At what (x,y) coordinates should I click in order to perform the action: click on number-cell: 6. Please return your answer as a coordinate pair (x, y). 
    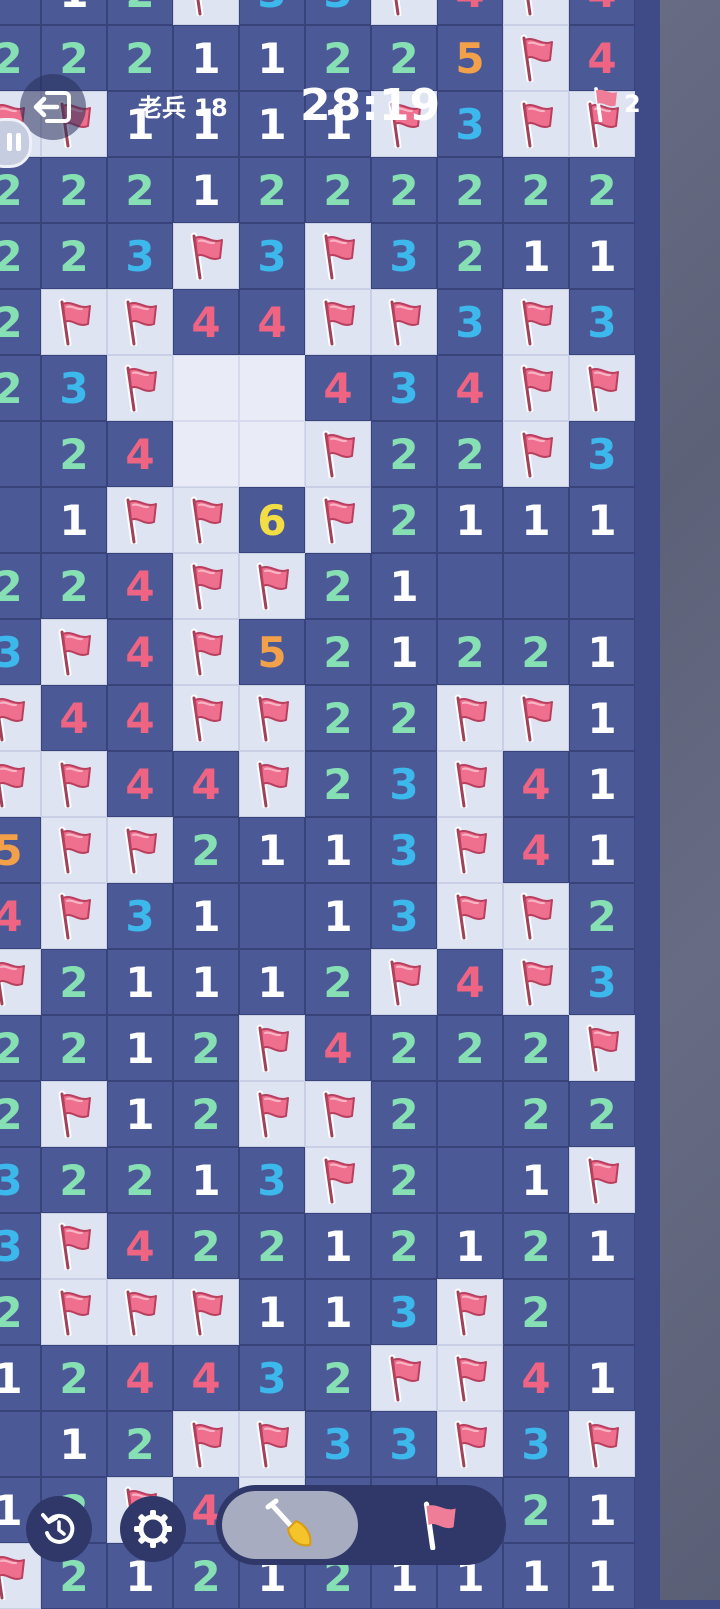
    Looking at the image, I should click on (272, 520).